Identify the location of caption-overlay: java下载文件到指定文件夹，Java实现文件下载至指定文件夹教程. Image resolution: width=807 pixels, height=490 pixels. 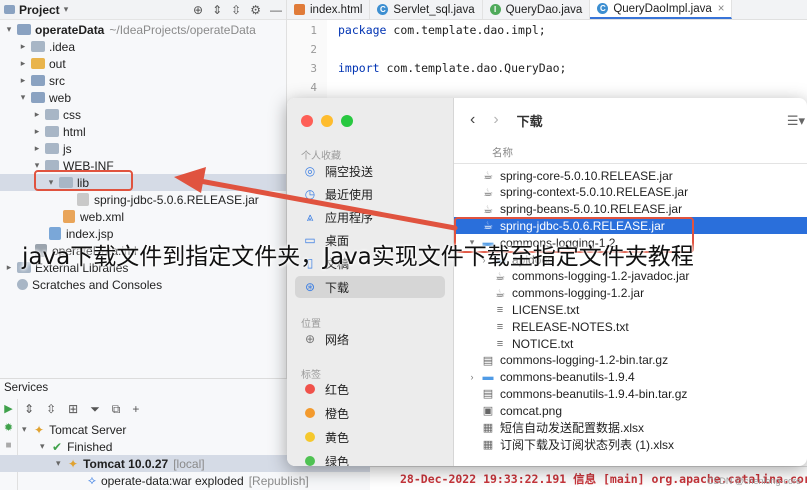
(358, 257).